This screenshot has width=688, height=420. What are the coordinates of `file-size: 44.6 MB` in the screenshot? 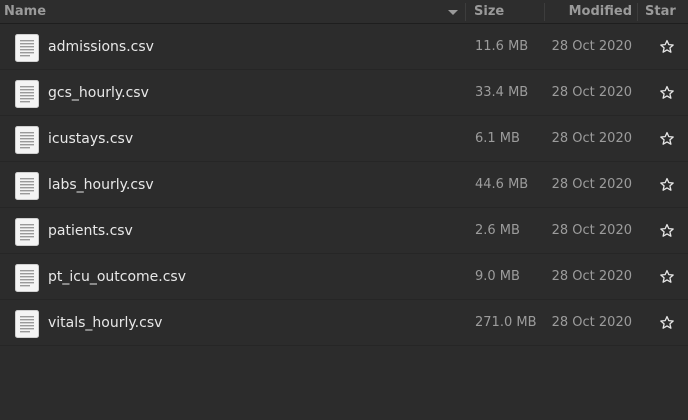 It's located at (502, 184).